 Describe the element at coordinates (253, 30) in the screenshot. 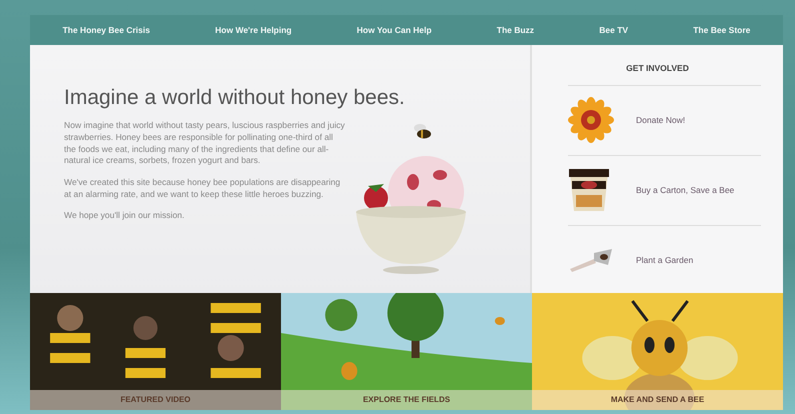

I see `nav-link: How We're Helping` at that location.